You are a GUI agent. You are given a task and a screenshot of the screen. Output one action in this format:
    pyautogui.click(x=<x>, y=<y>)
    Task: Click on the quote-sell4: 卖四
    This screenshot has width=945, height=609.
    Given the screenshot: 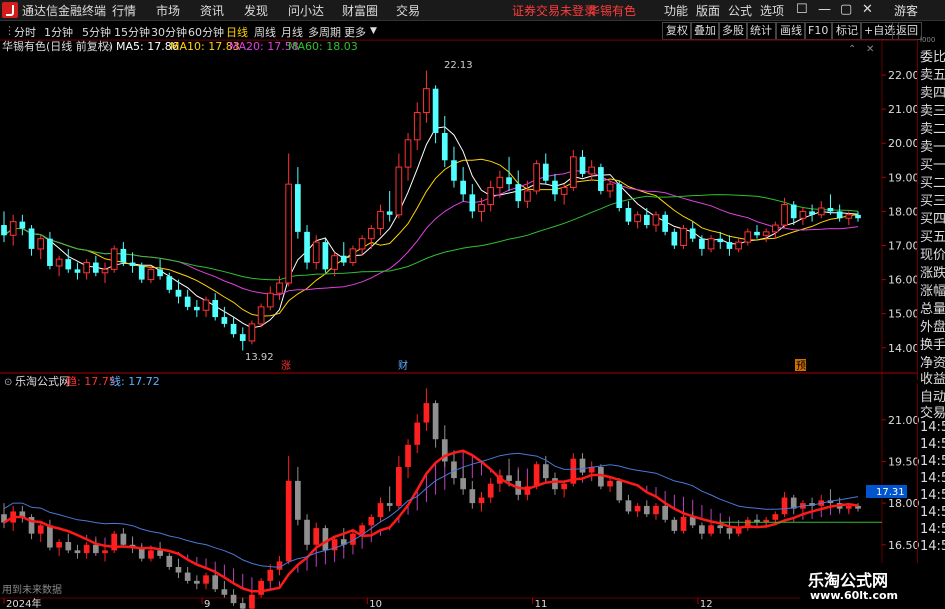 What is the action you would take?
    pyautogui.click(x=932, y=93)
    